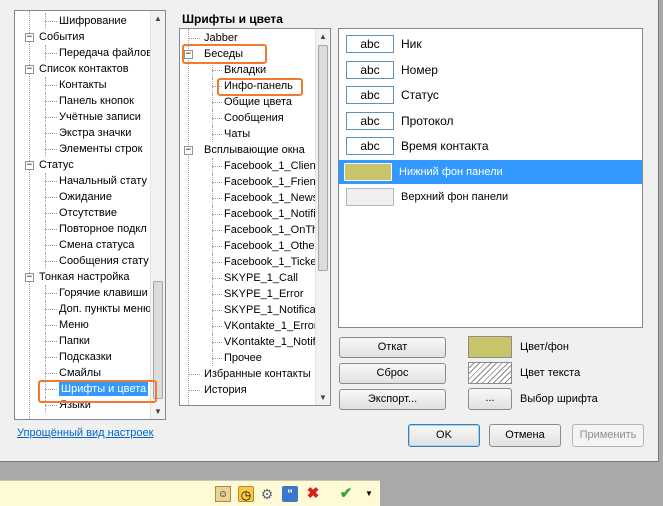 This screenshot has height=506, width=663. I want to click on tree-item: Начальный стату, so click(103, 181).